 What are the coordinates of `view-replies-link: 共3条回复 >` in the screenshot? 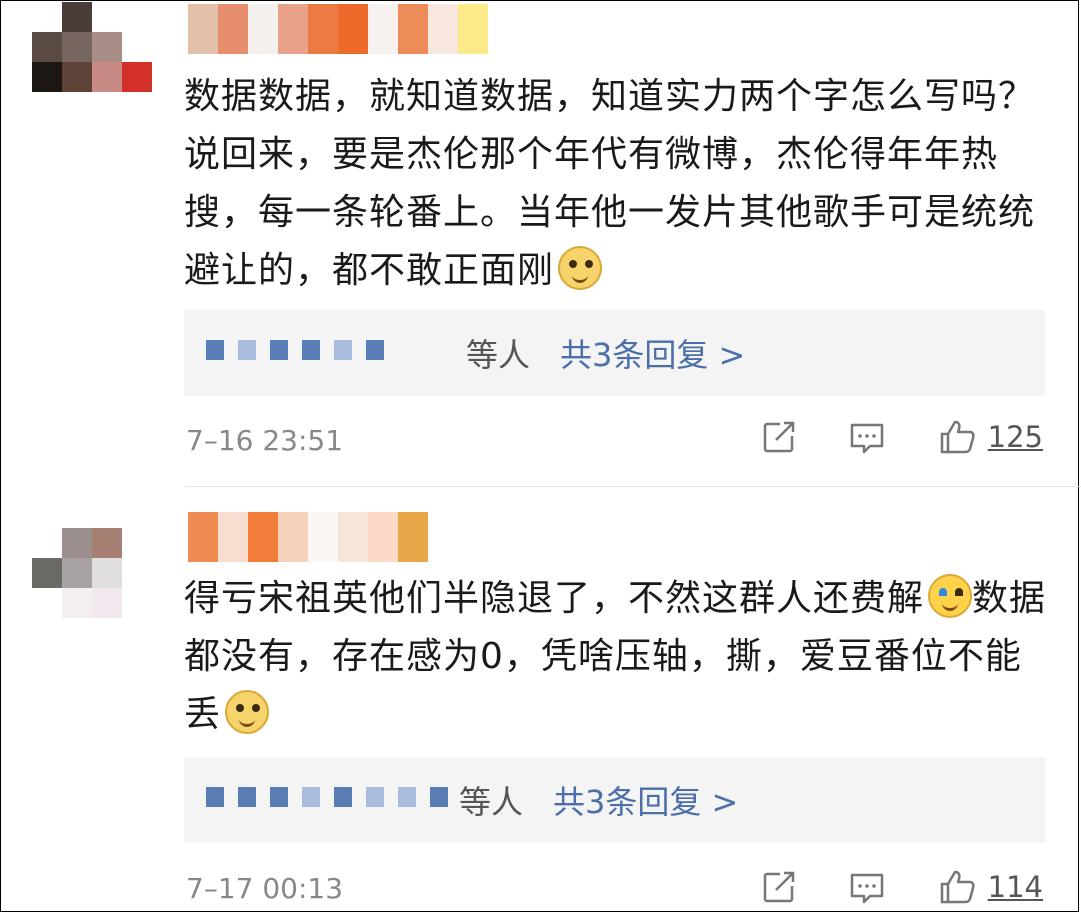 It's located at (645, 800).